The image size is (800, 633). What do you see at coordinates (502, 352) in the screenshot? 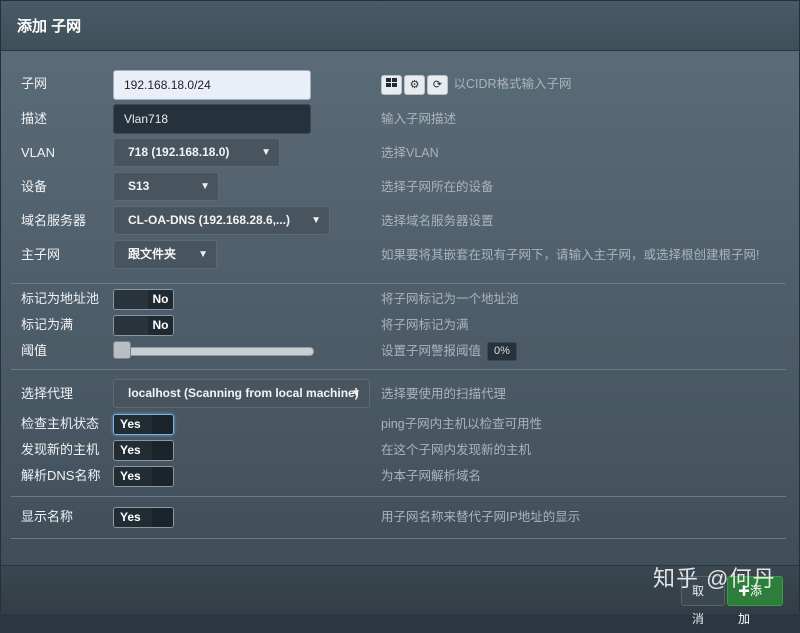
I see `threshold-badge: 0%` at bounding box center [502, 352].